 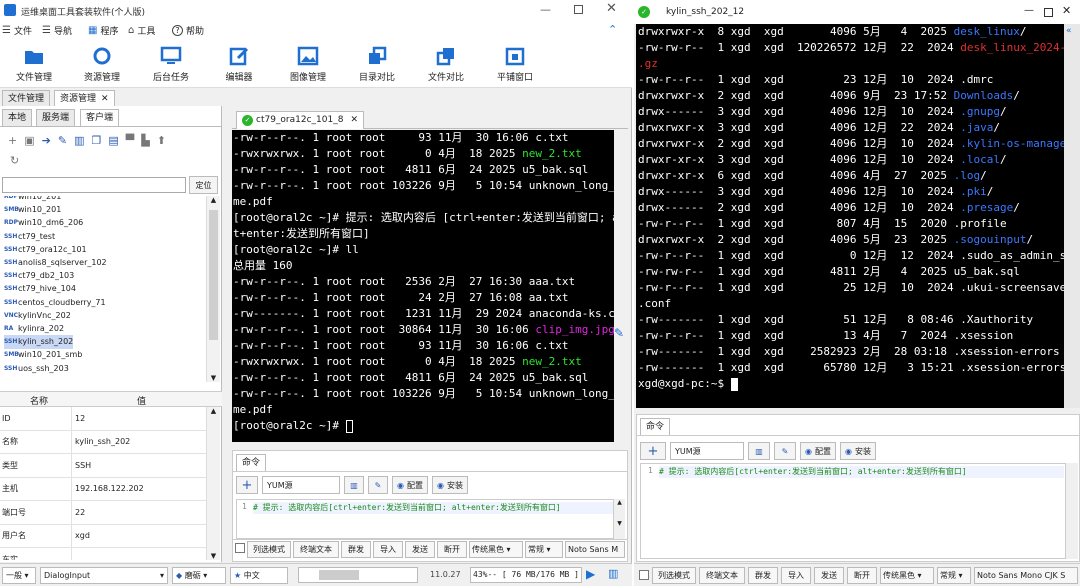 I want to click on import-icon: ▙, so click(x=145, y=140).